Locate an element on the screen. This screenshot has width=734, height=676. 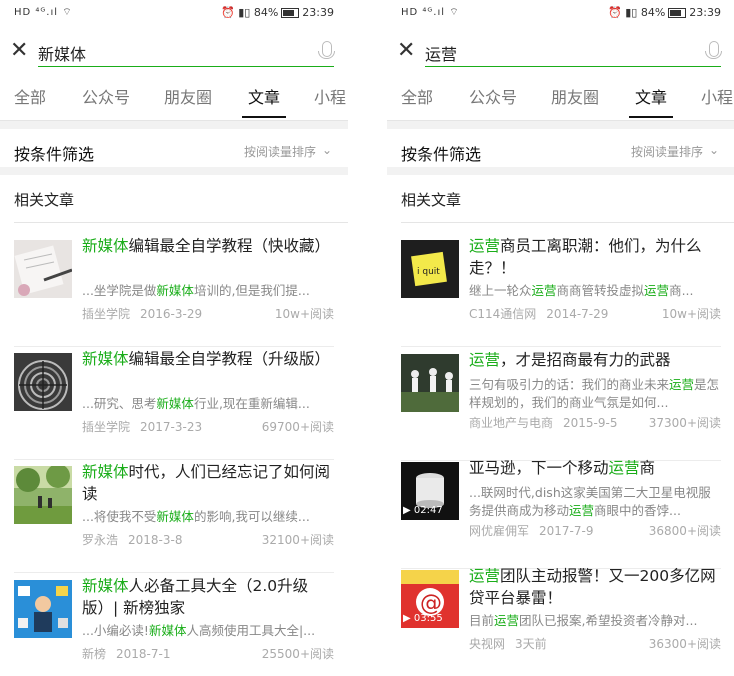
article-title: 亚马逊，下一个移动运营商 is located at coordinates (595, 468).